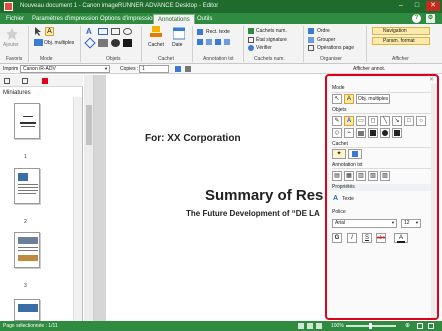 The height and width of the screenshot is (331, 442). I want to click on panel-line-icon: ╲, so click(385, 121).